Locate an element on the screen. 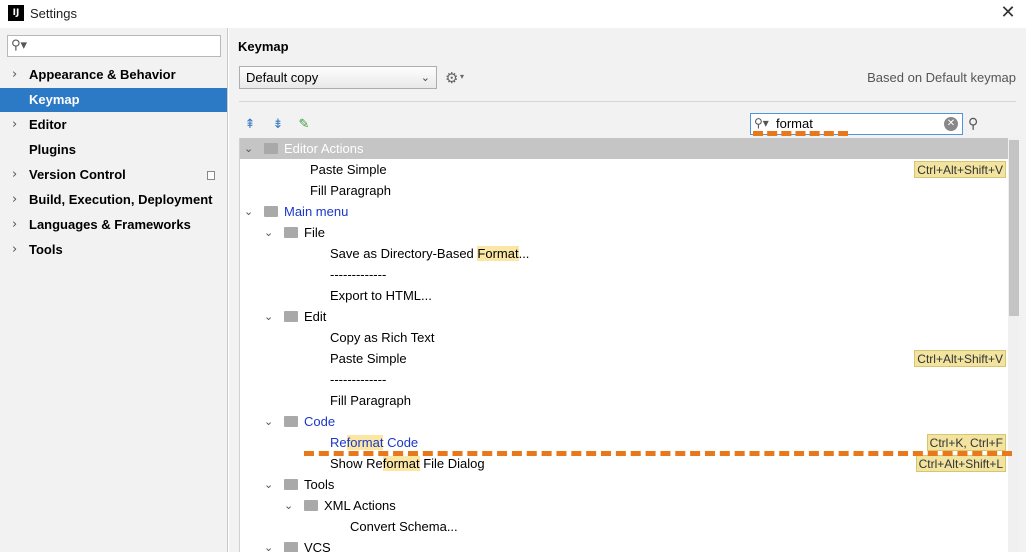 This screenshot has width=1026, height=552. based-on-label: Based on Default keymap is located at coordinates (941, 77).